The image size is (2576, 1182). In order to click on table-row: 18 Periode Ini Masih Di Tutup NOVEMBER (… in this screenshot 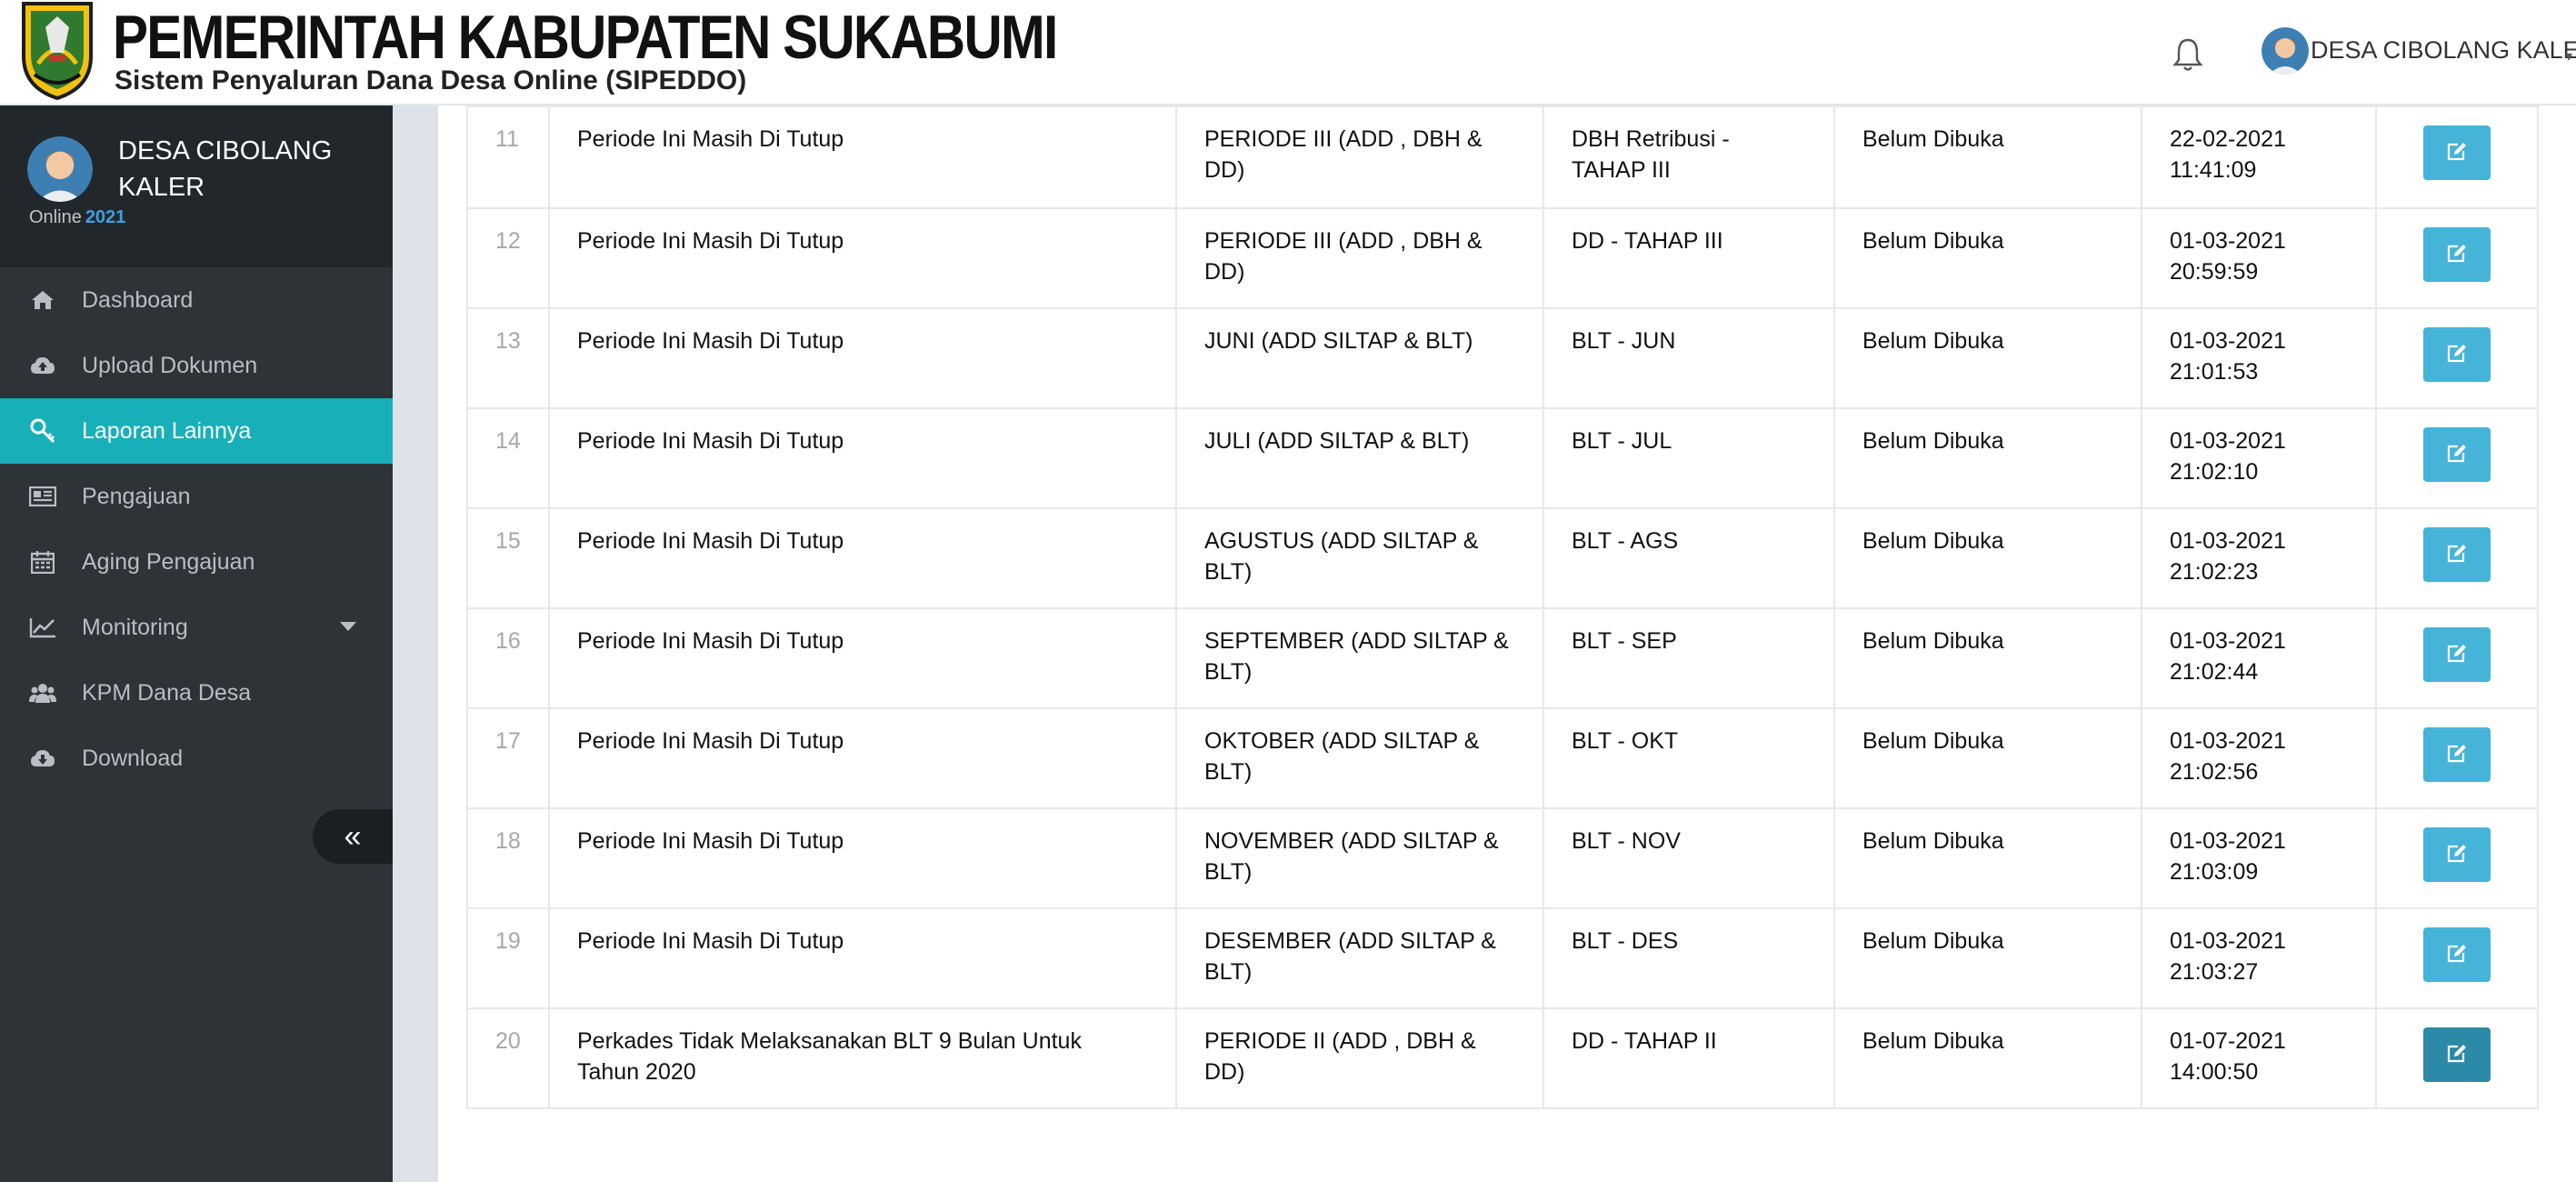, I will do `click(1502, 858)`.